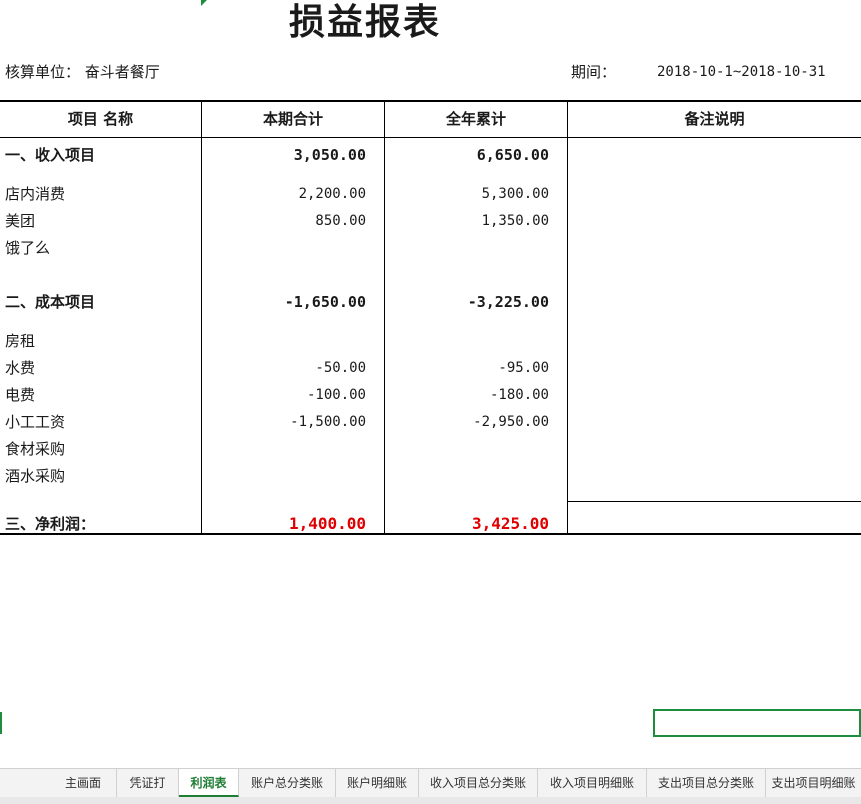  Describe the element at coordinates (332, 194) in the screenshot. I see `income-item-current: 2,200.00` at that location.